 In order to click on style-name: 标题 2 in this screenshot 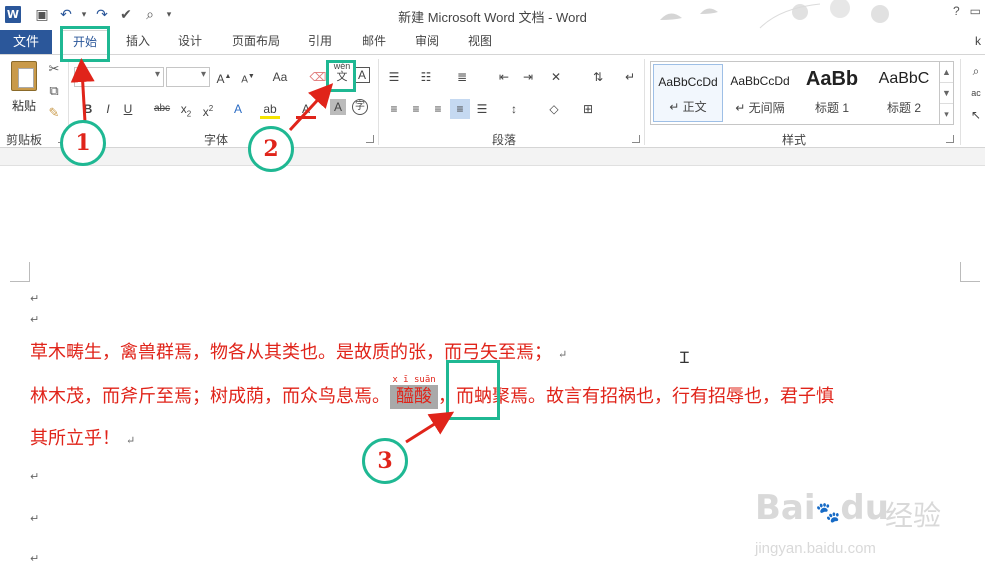, I will do `click(903, 108)`.